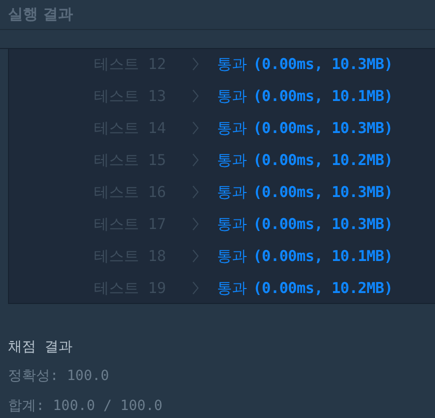  What do you see at coordinates (59, 376) in the screenshot?
I see `score-text: 정확성: 100.0` at bounding box center [59, 376].